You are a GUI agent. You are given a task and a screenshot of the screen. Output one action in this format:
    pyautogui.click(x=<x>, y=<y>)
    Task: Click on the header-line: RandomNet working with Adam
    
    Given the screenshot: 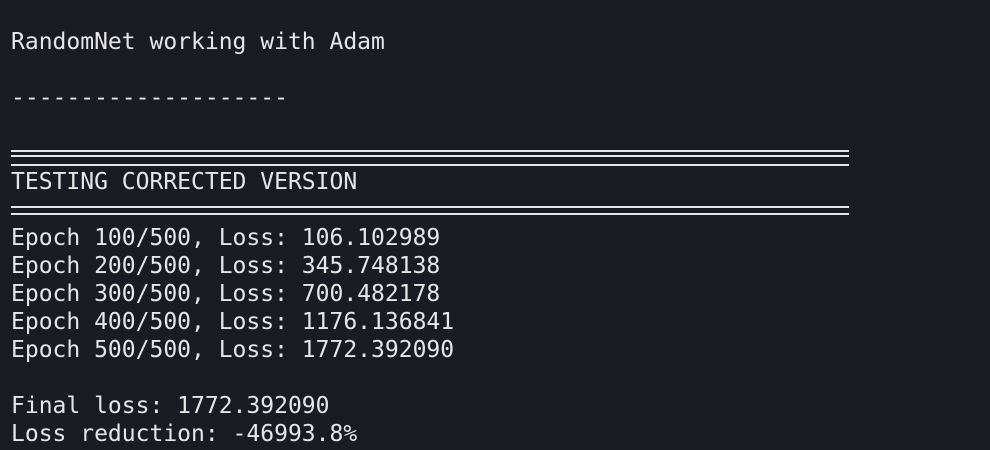 What is the action you would take?
    pyautogui.click(x=198, y=42)
    